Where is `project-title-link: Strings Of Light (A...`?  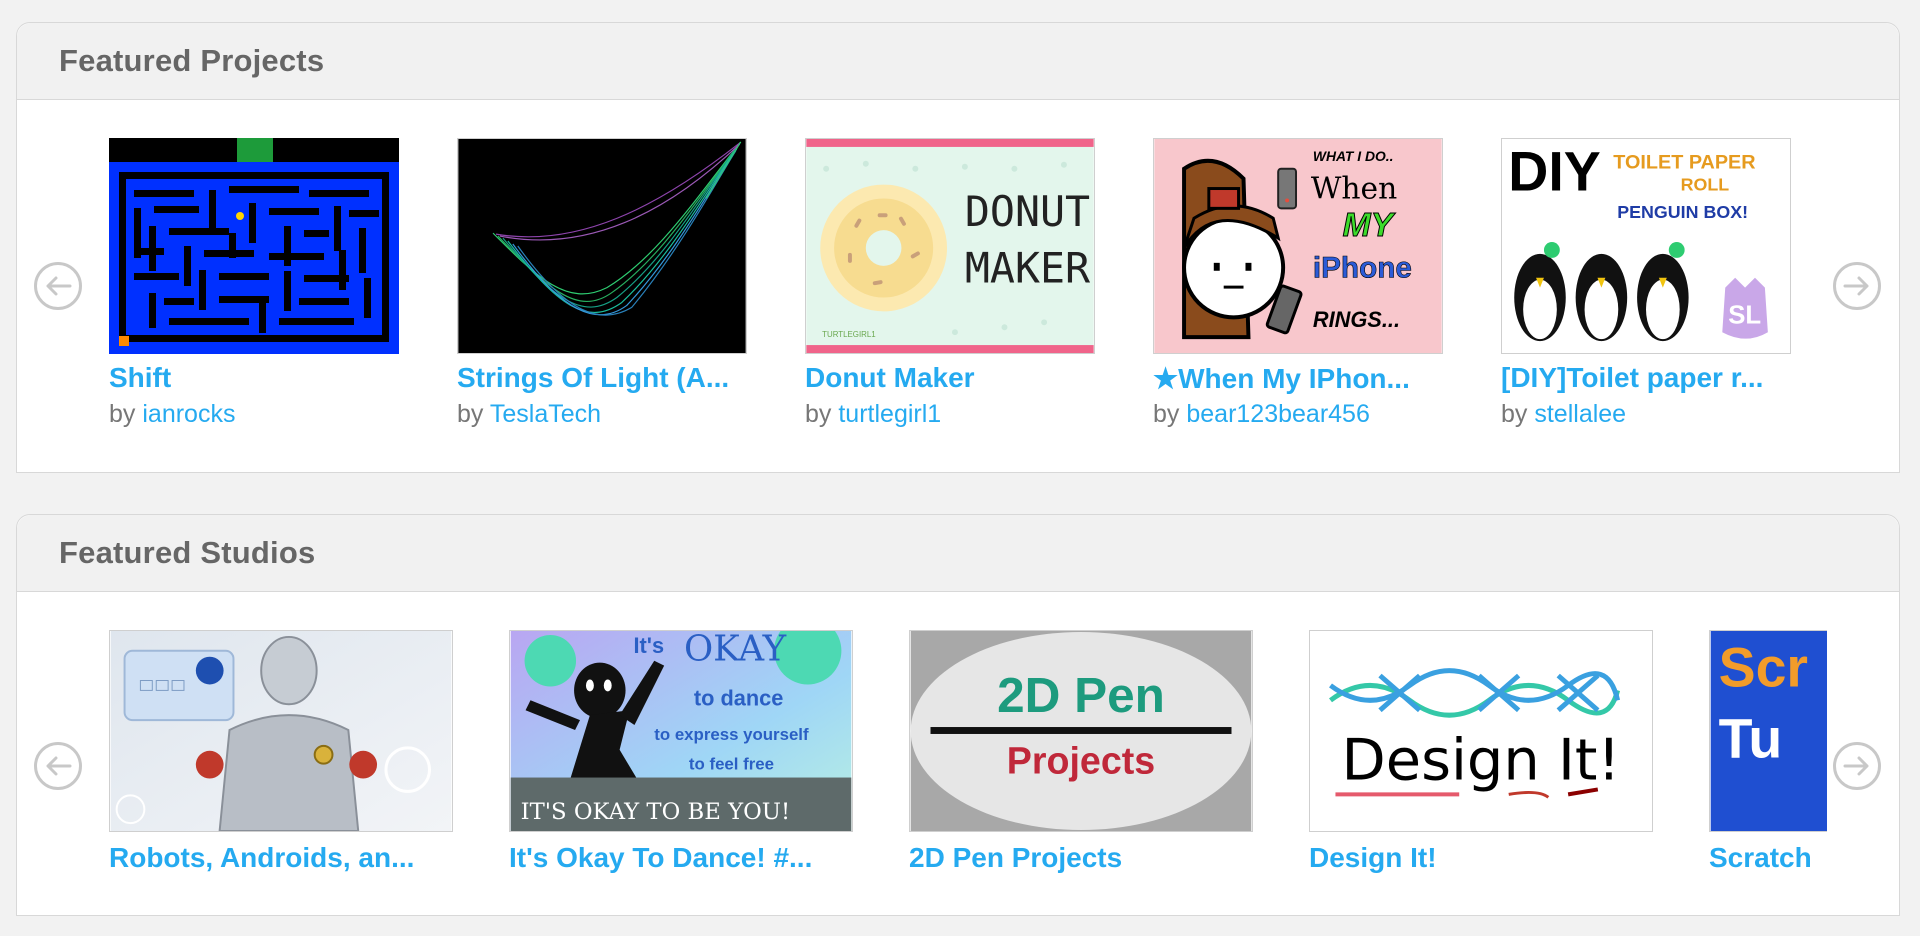 project-title-link: Strings Of Light (A... is located at coordinates (593, 378).